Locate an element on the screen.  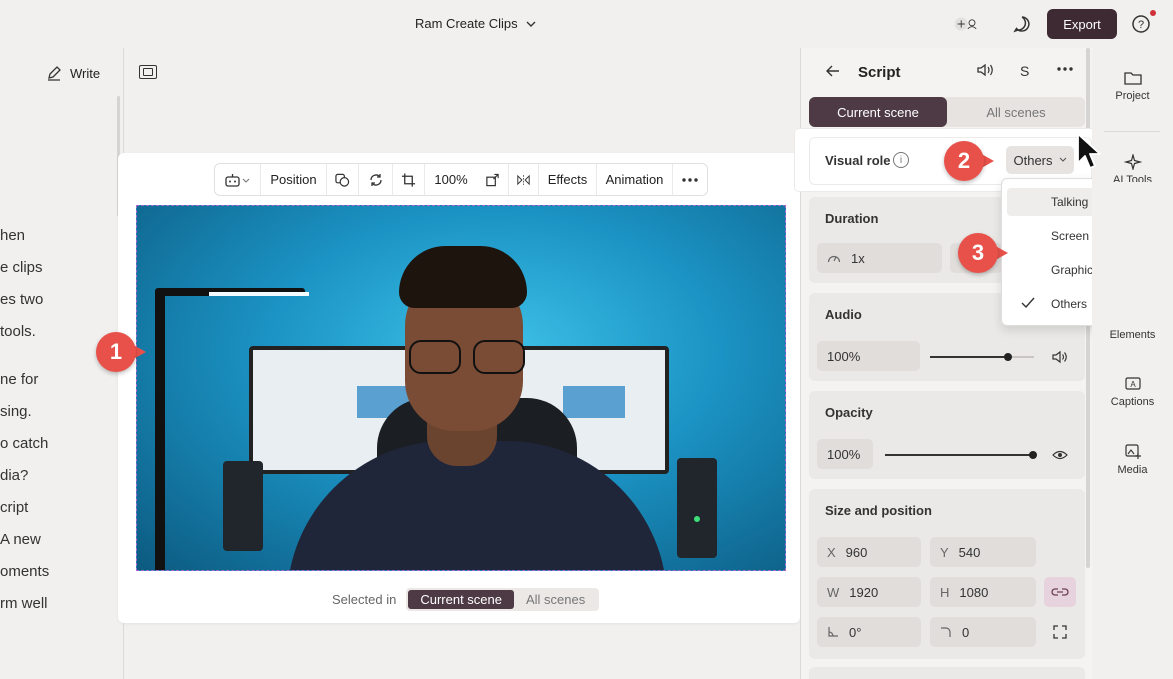
size-position-title: Size and position is located at coordinates (878, 510).